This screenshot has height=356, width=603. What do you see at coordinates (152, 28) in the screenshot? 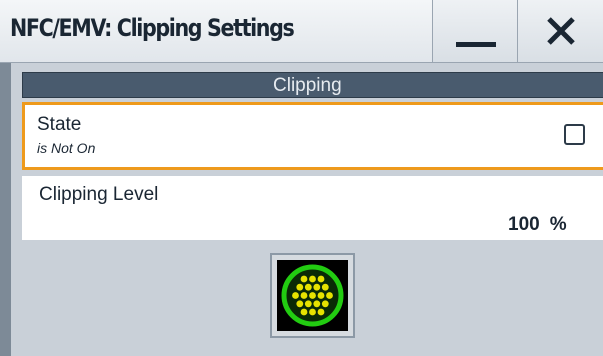
I see `window-title: NFC/EMV: Clipping Settings` at bounding box center [152, 28].